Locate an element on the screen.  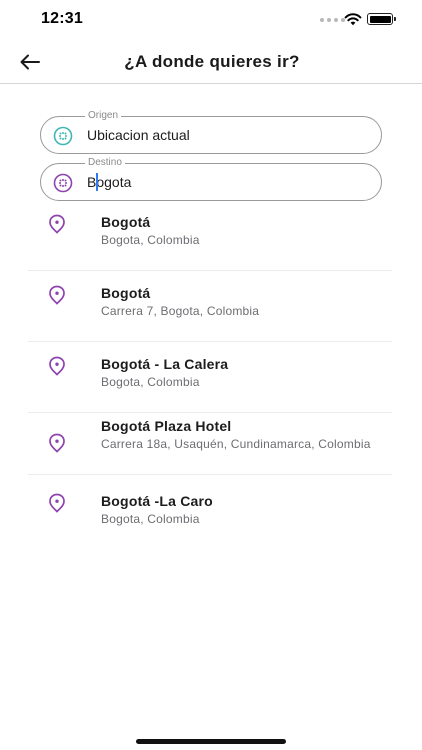
page-title: ¿A donde quieres ir? is located at coordinates (212, 61).